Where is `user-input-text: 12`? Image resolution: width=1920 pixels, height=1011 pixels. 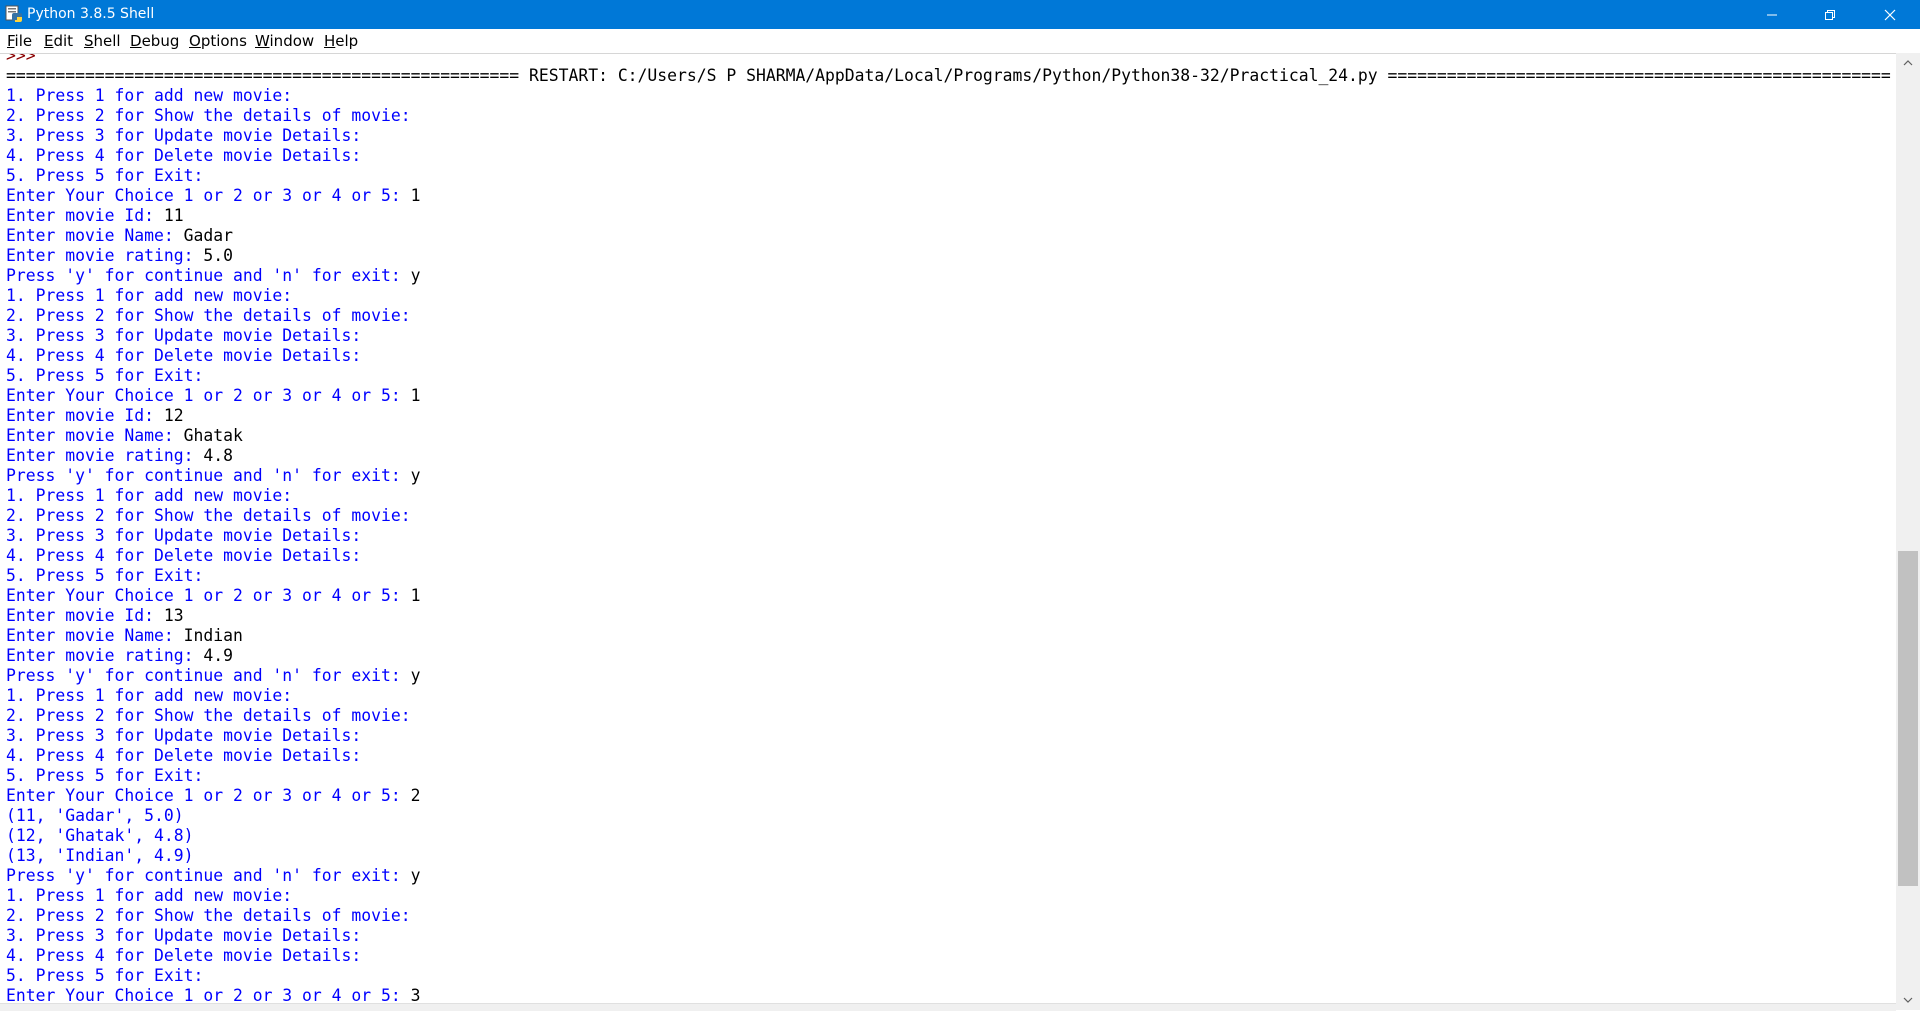
user-input-text: 12 is located at coordinates (173, 415).